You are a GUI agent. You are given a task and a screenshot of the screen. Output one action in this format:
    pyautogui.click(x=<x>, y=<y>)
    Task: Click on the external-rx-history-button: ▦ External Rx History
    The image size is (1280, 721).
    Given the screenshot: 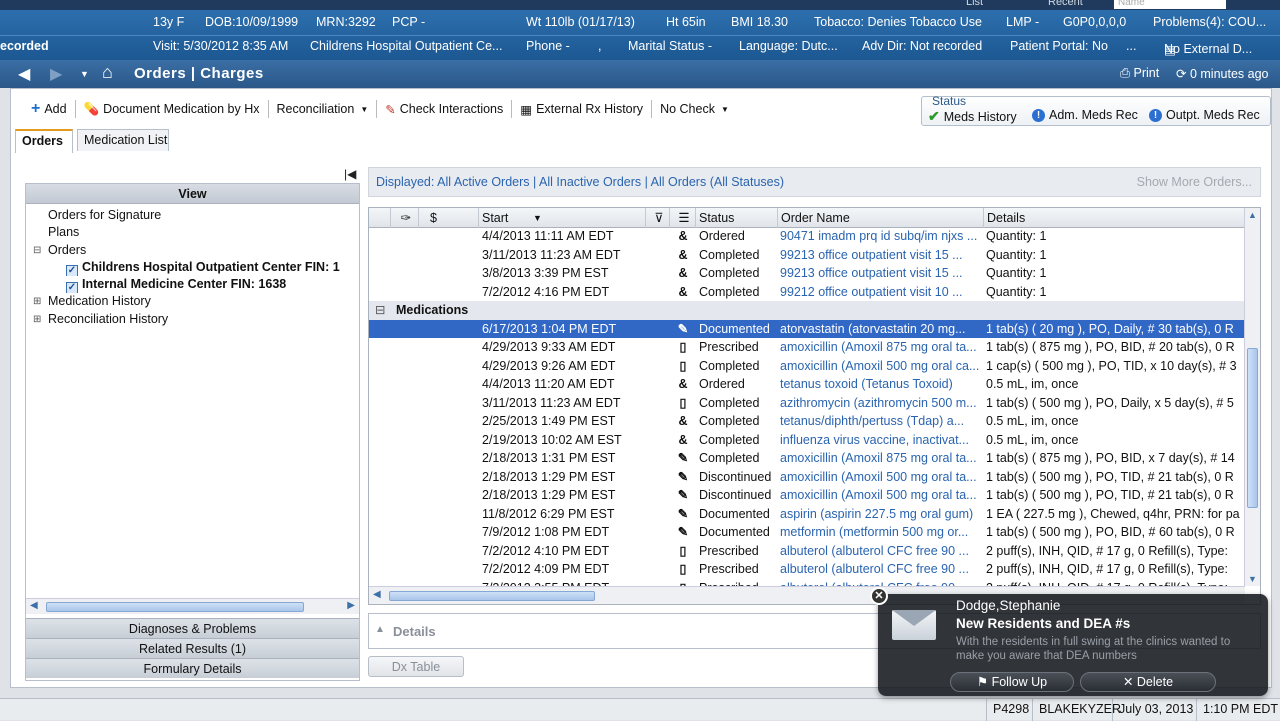 What is the action you would take?
    pyautogui.click(x=581, y=109)
    